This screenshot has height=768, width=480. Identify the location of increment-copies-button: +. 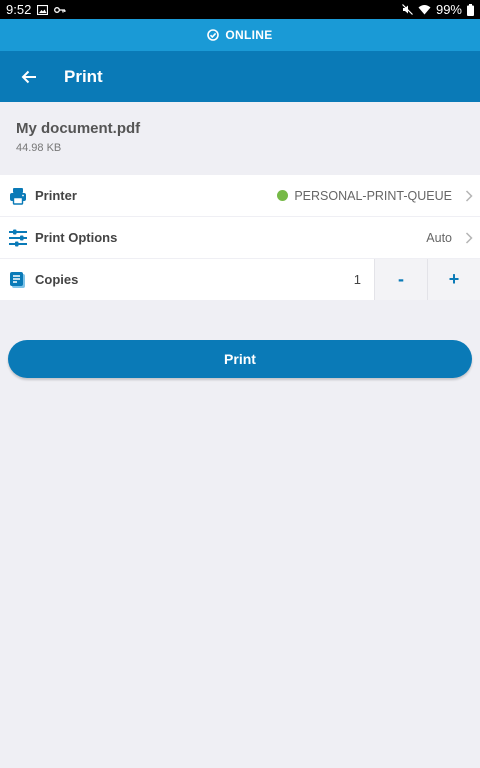
(453, 279).